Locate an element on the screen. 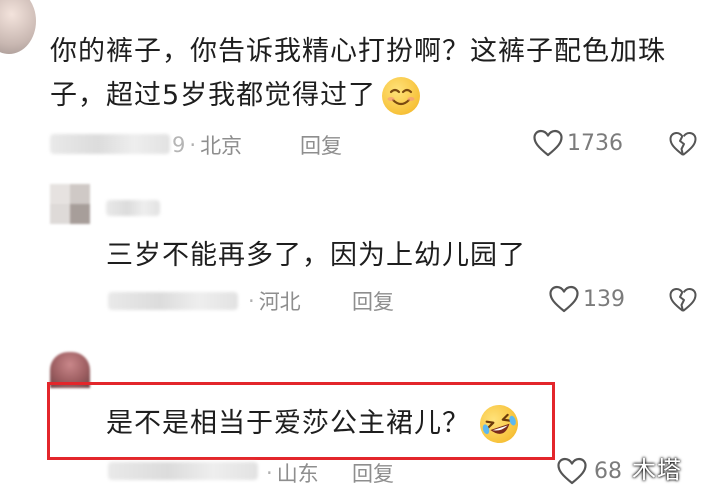 This screenshot has height=494, width=704. comment2-date-redacted is located at coordinates (173, 301).